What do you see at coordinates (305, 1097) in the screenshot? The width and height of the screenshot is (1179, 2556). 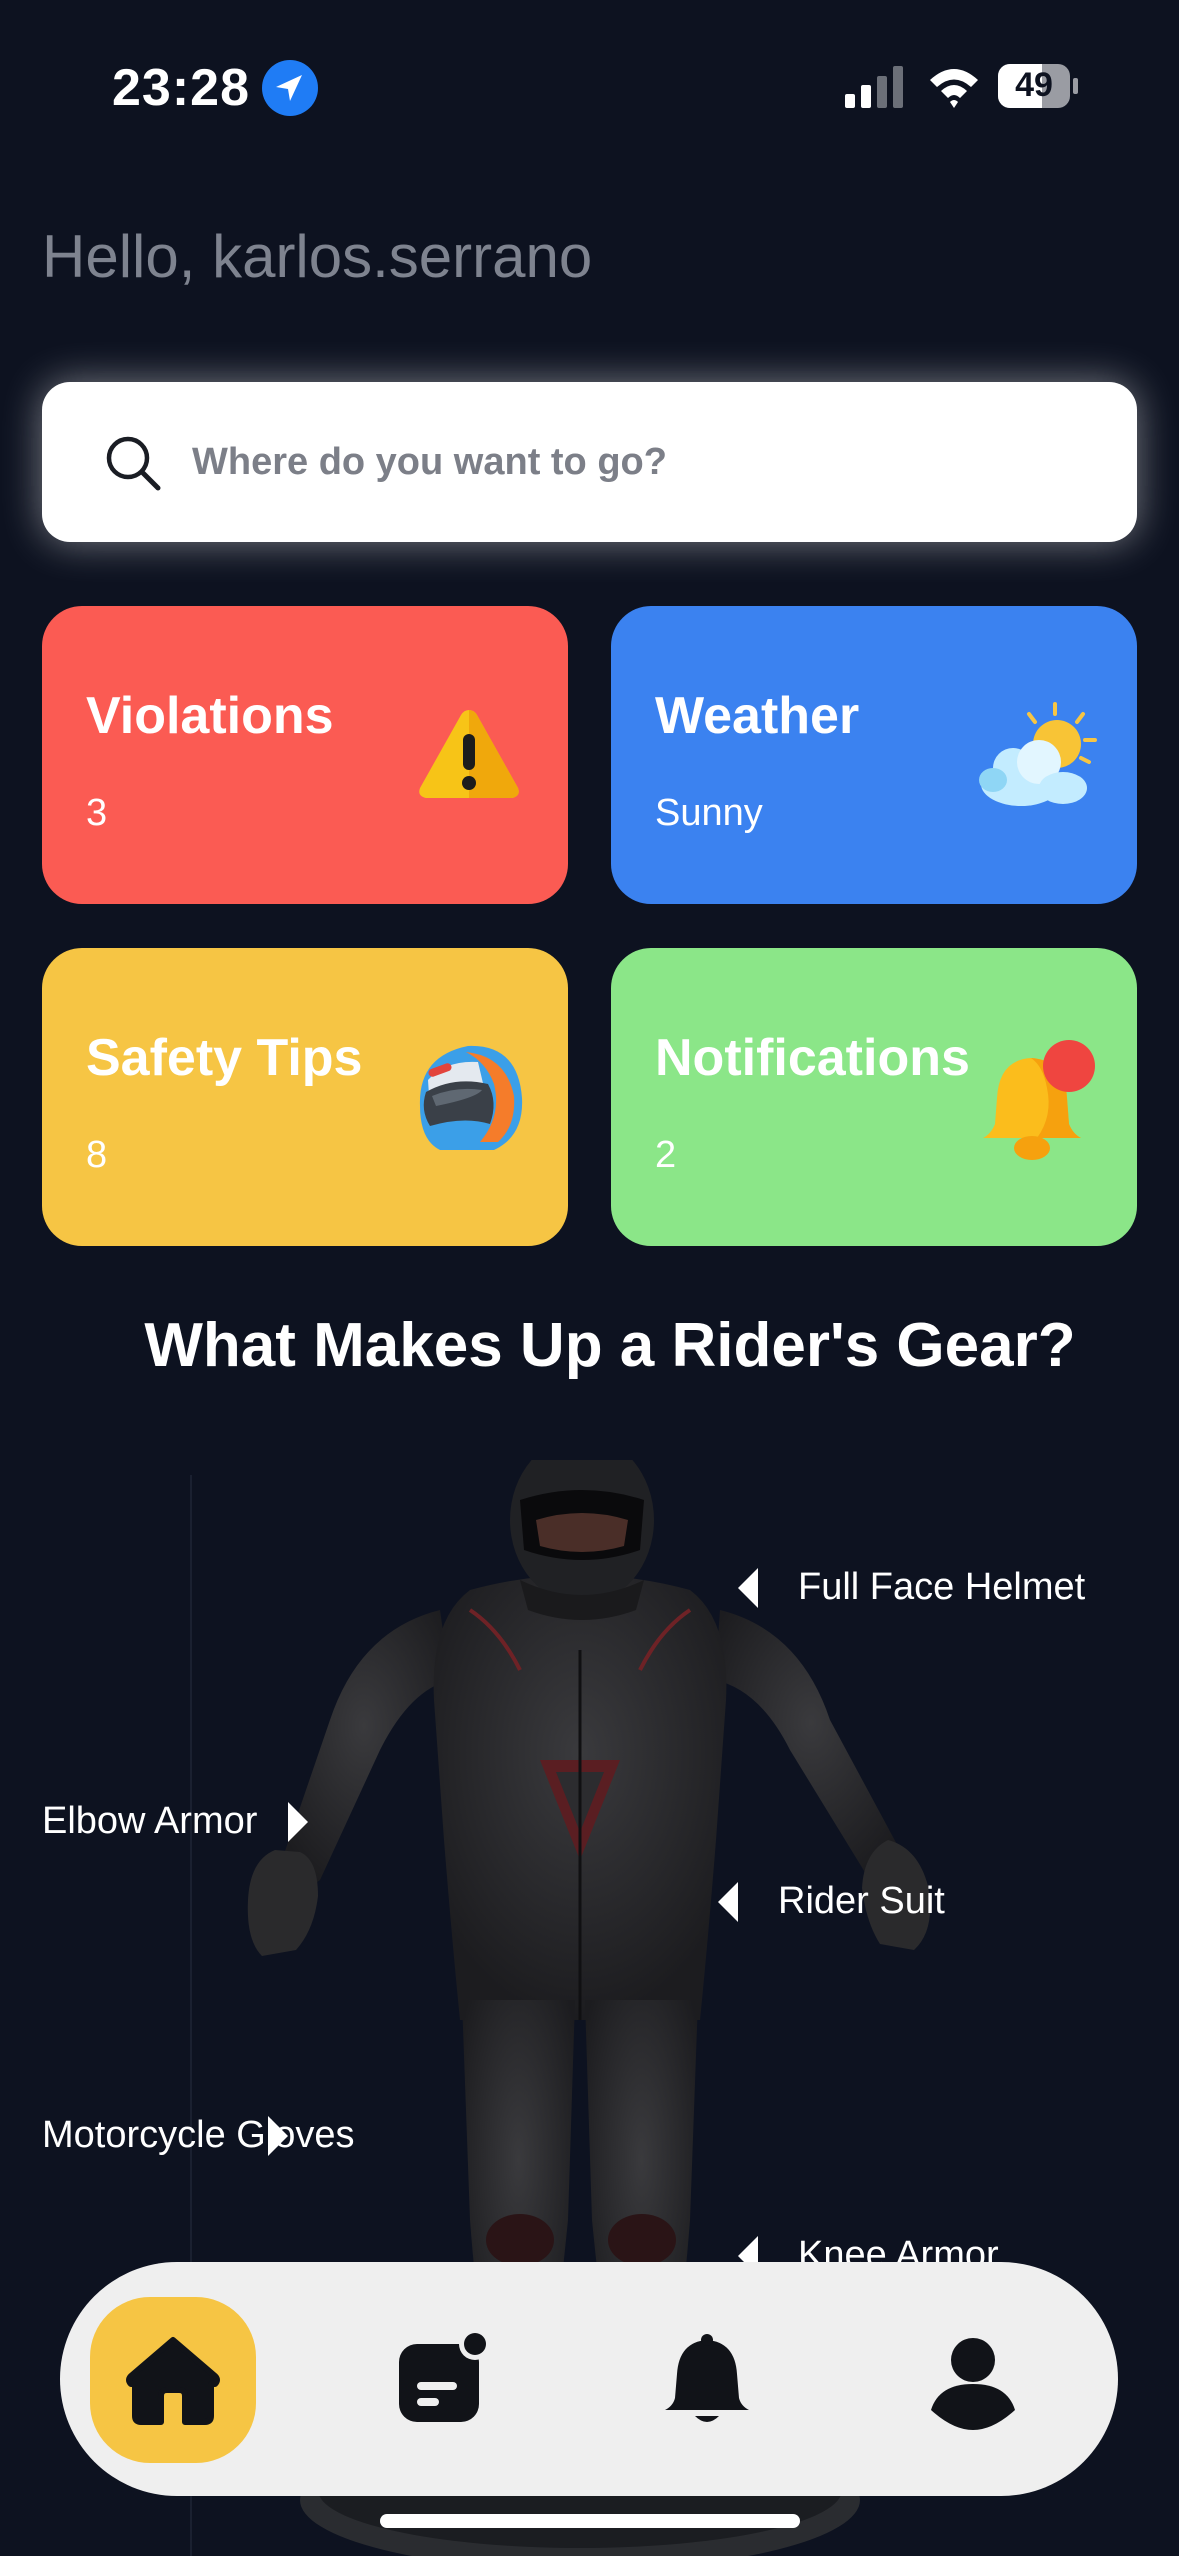 I see `safety-tips-card: Safety Tips 8` at bounding box center [305, 1097].